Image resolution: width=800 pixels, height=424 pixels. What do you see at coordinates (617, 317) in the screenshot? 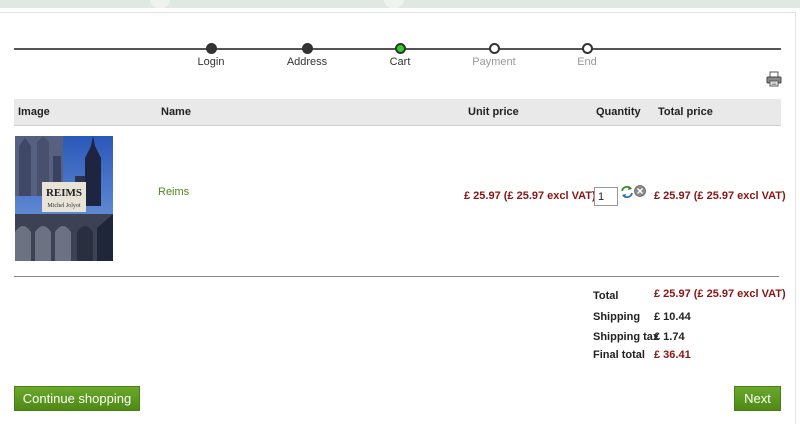
I see `summary-shipping-label: Shipping` at bounding box center [617, 317].